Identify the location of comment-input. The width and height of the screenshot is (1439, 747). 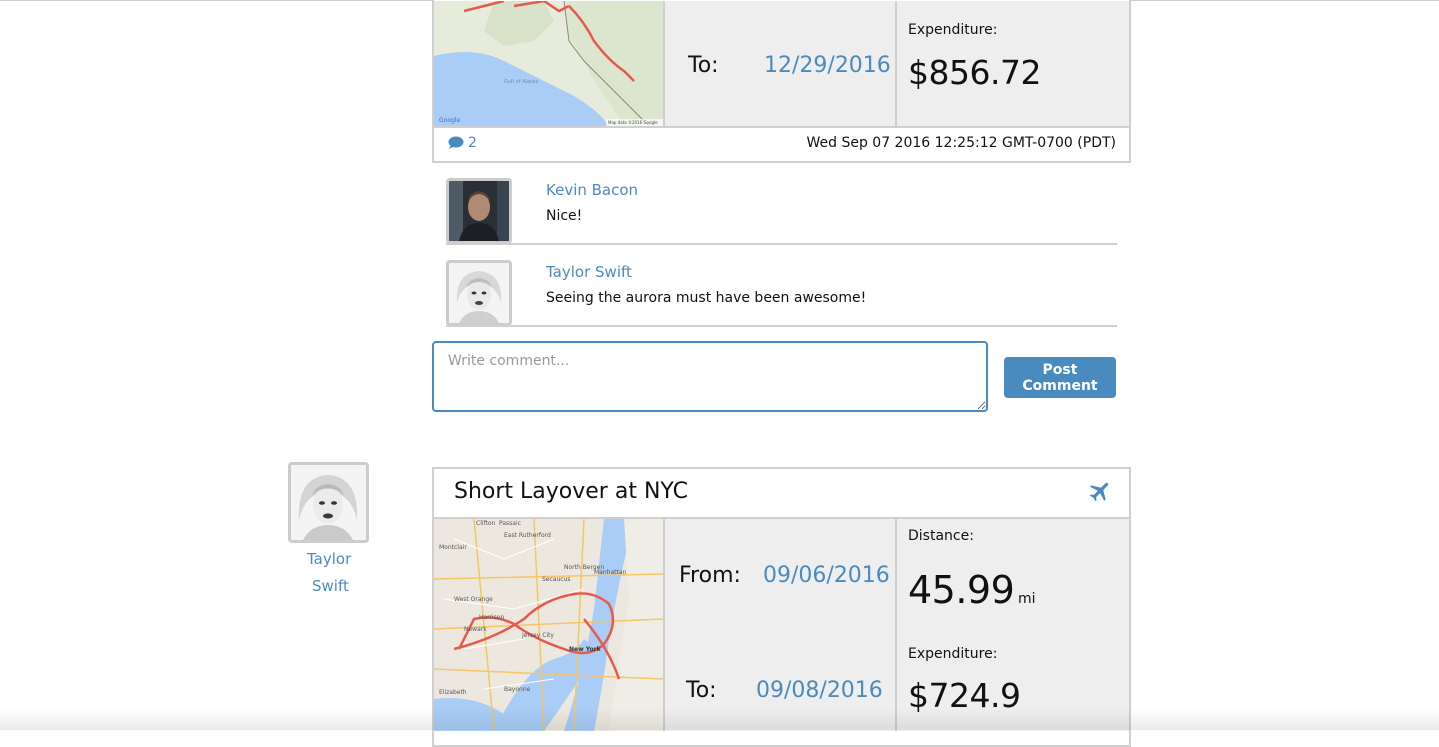
(710, 376).